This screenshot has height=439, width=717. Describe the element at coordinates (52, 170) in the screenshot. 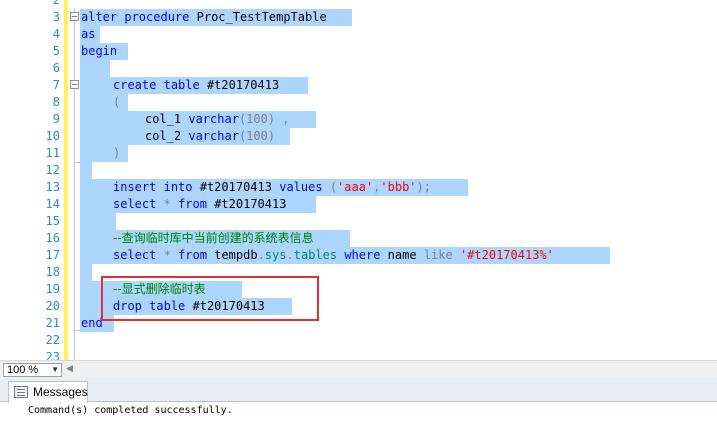

I see `line-number: 12` at that location.